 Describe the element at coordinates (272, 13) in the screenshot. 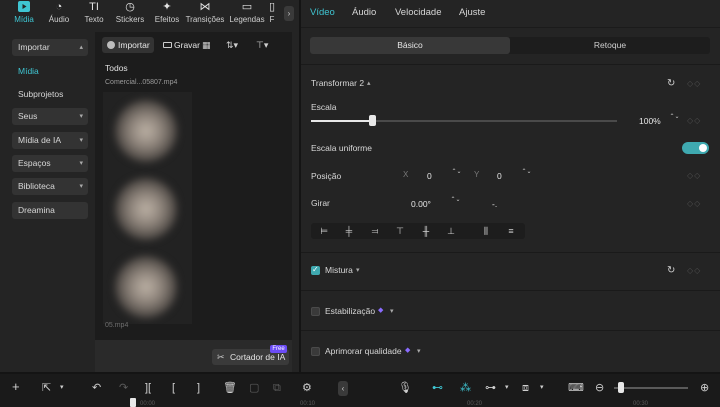

I see `tab-filters: ▯ F` at that location.